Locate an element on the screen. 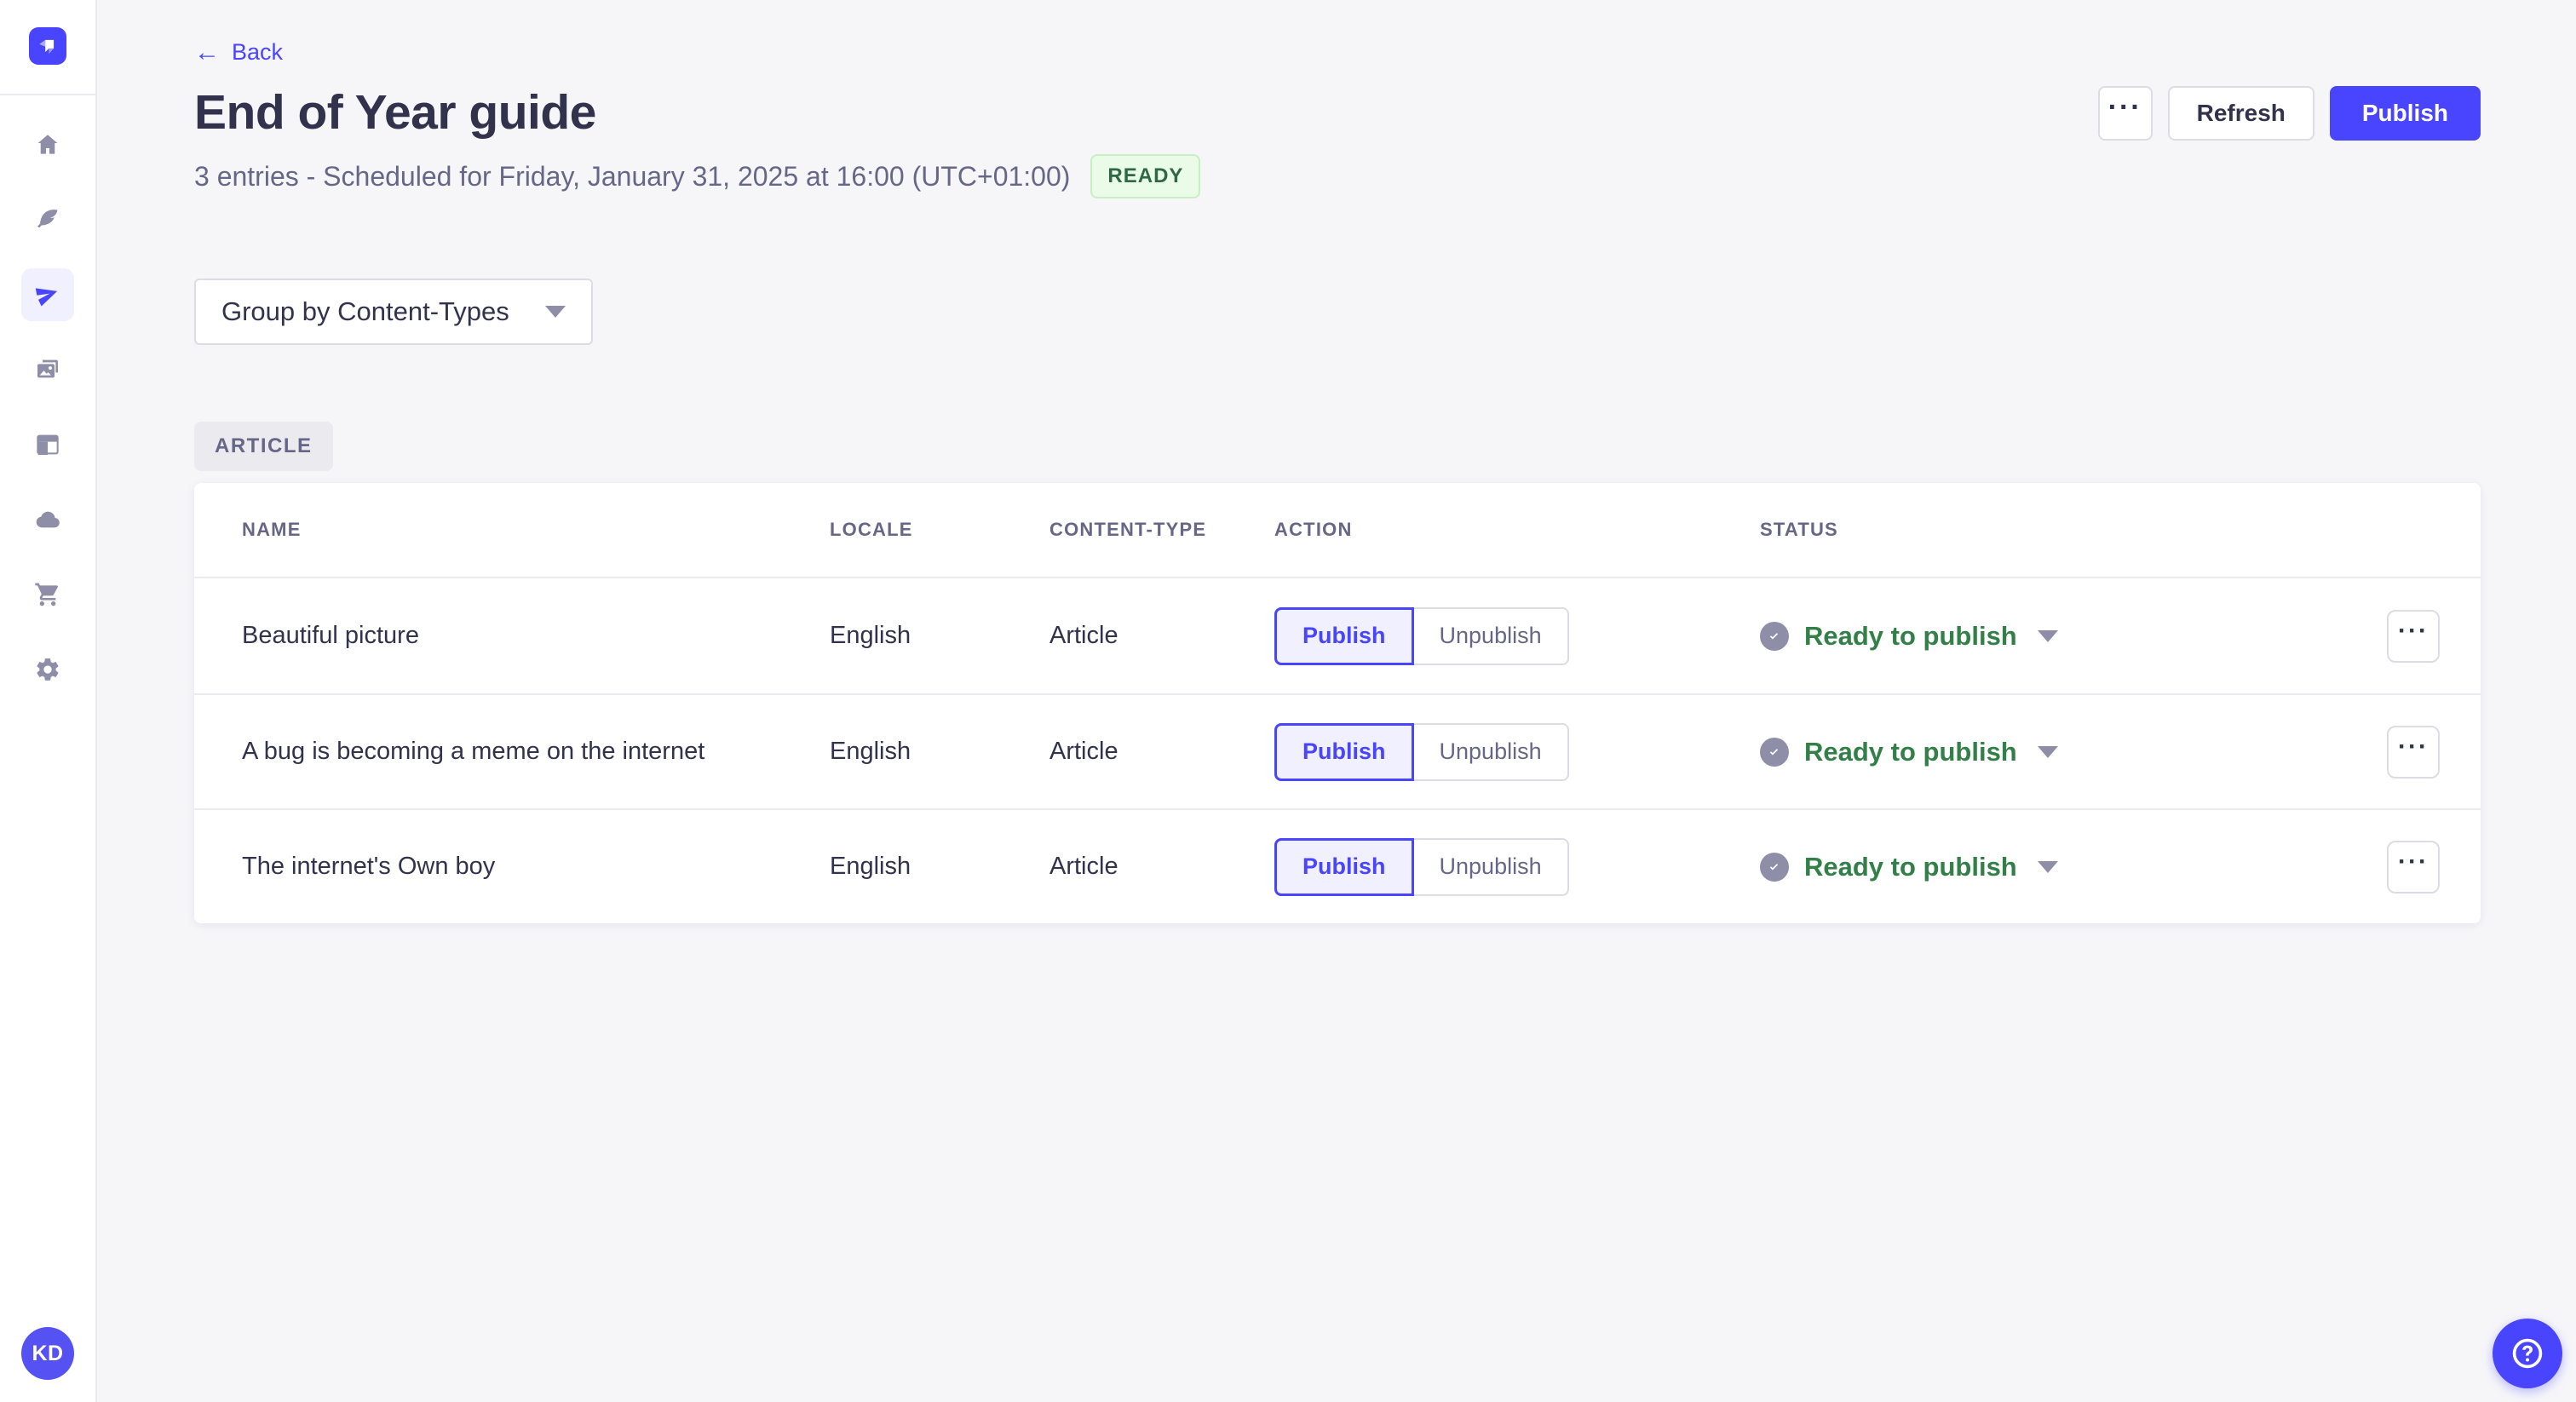 Image resolution: width=2576 pixels, height=1402 pixels. refresh-button: Refresh is located at coordinates (2240, 113).